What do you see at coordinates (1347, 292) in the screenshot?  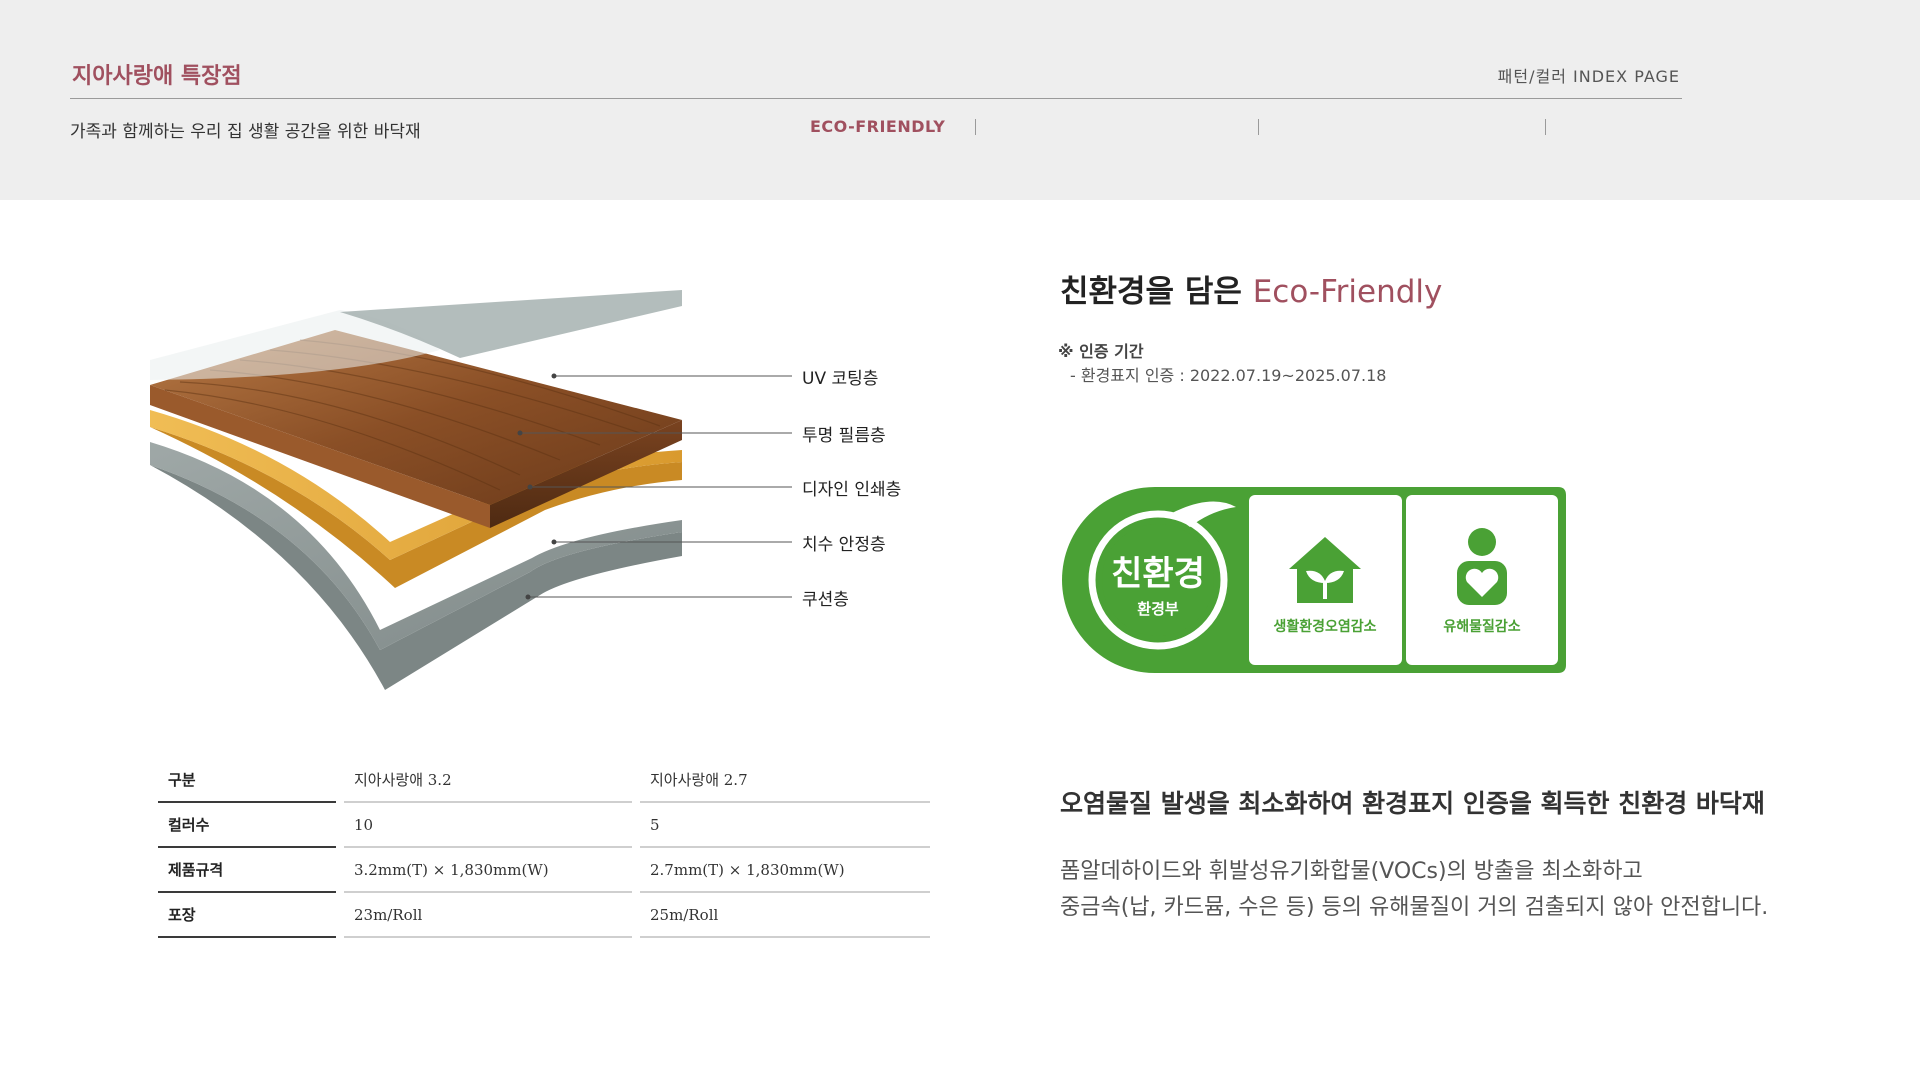 I see `eco-title-accent: Eco-Friendly` at bounding box center [1347, 292].